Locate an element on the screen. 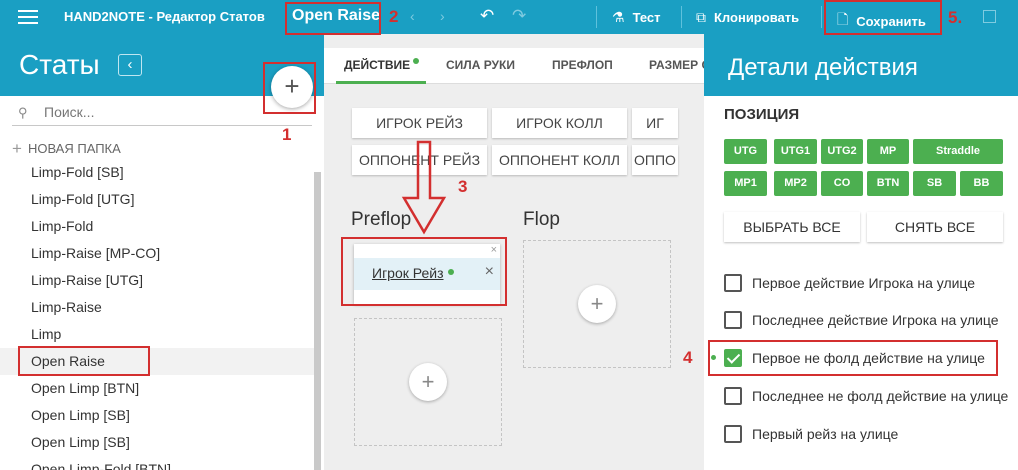 Image resolution: width=1018 pixels, height=470 pixels. search-input is located at coordinates (169, 112).